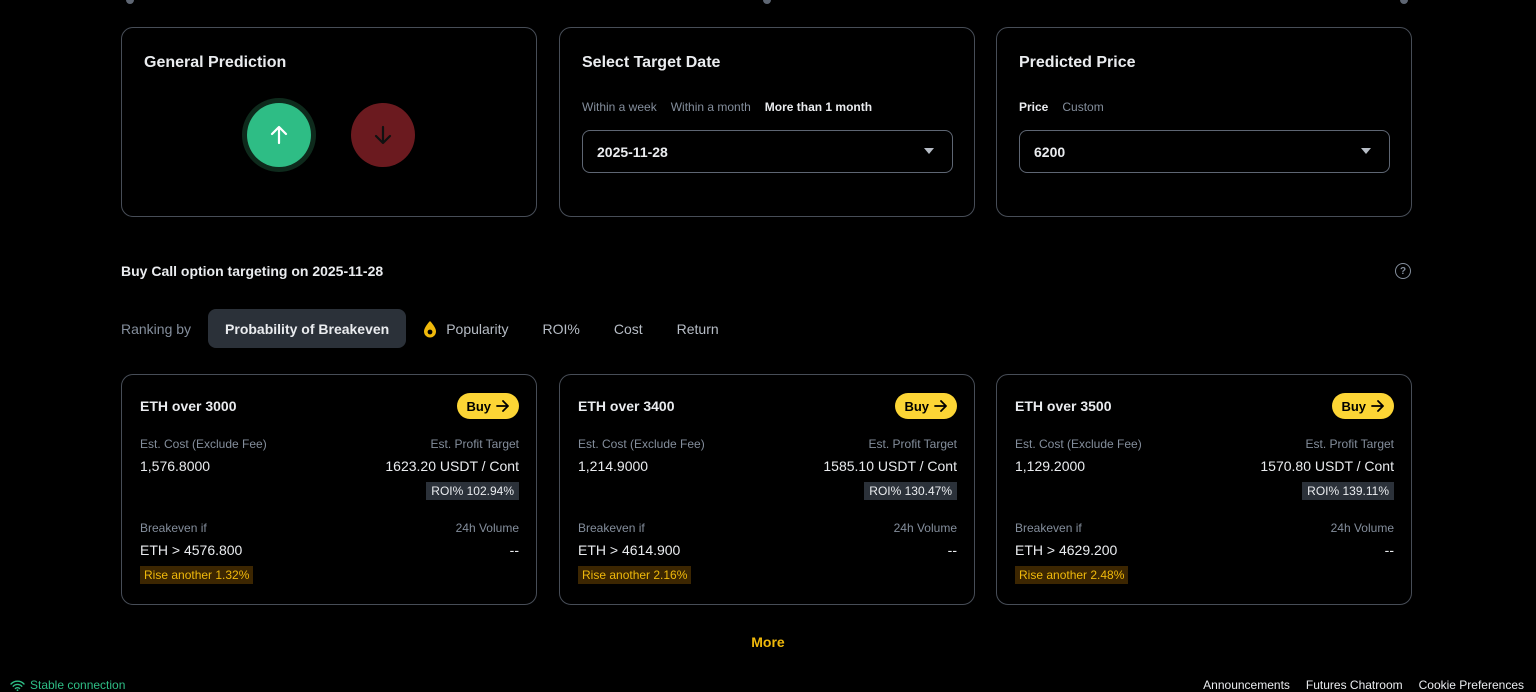  I want to click on wifi-icon, so click(17, 685).